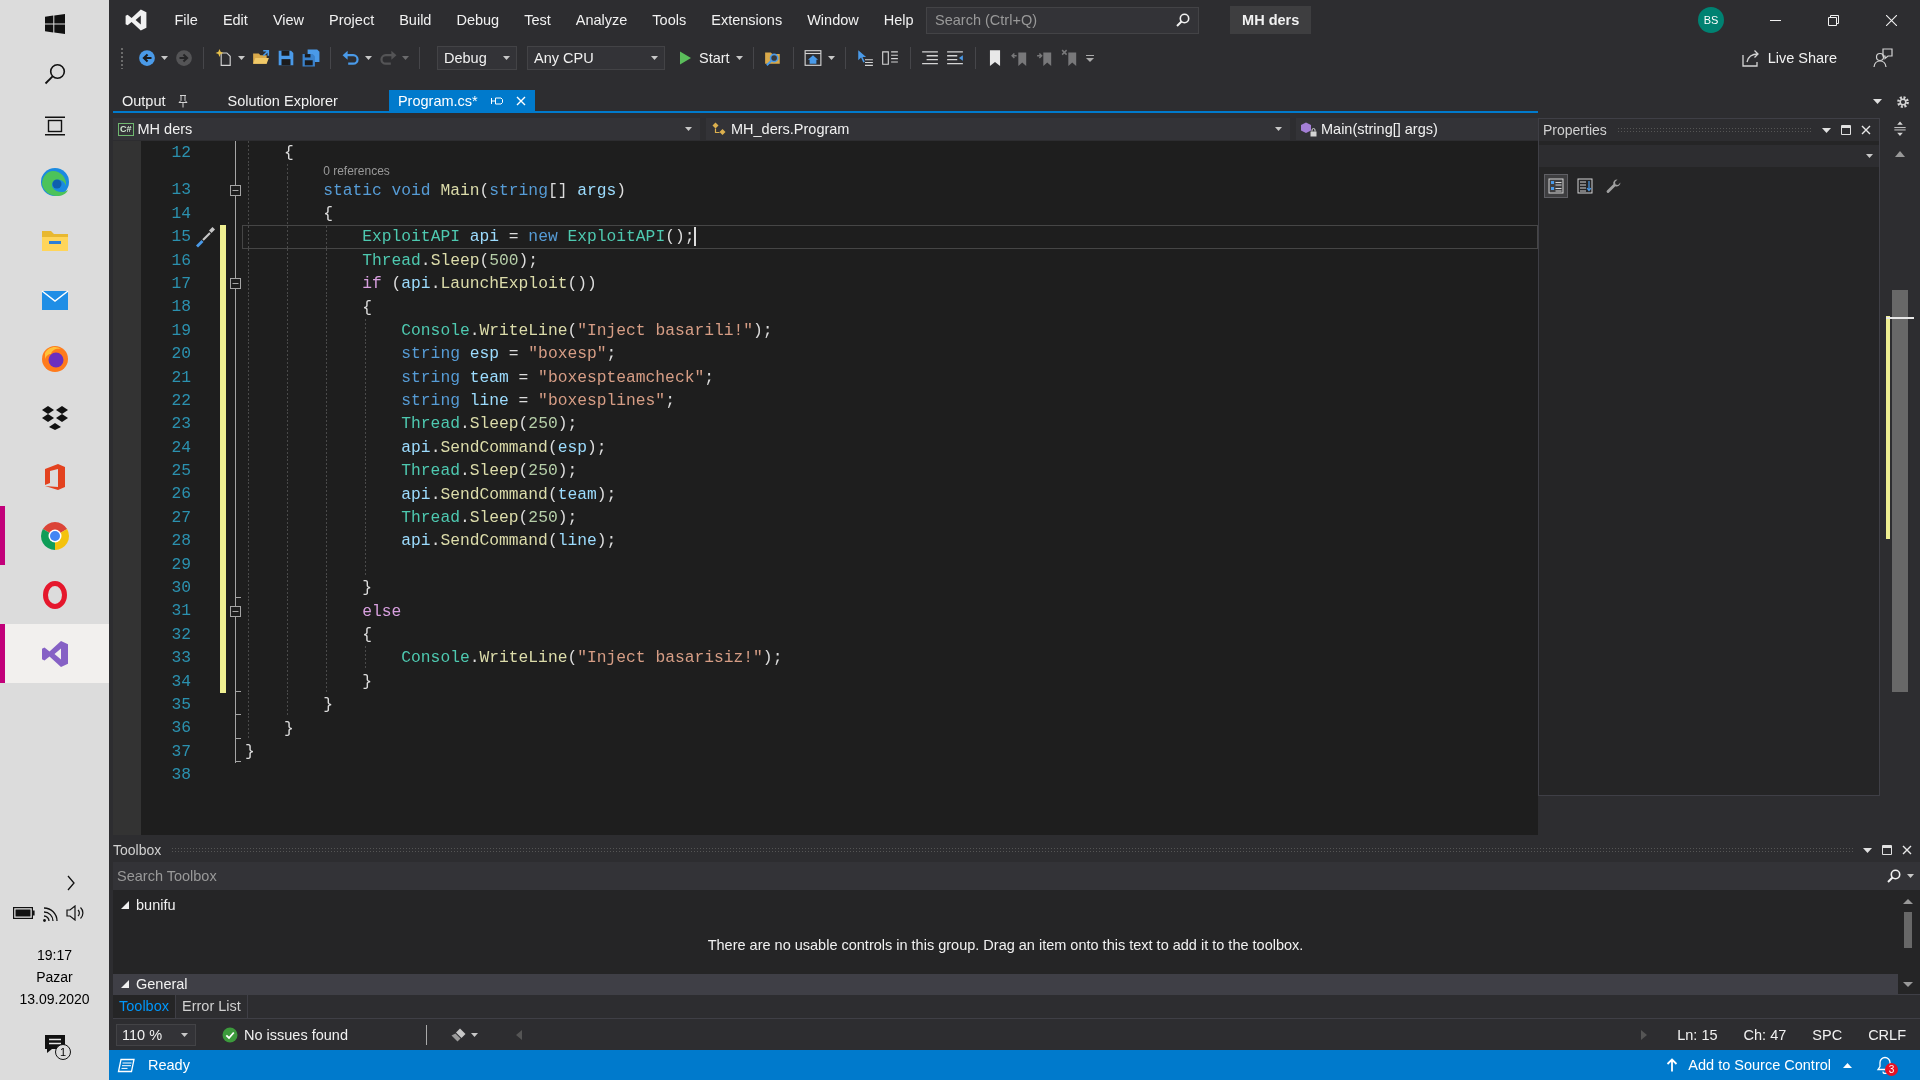  What do you see at coordinates (54, 24) in the screenshot?
I see `start-icon` at bounding box center [54, 24].